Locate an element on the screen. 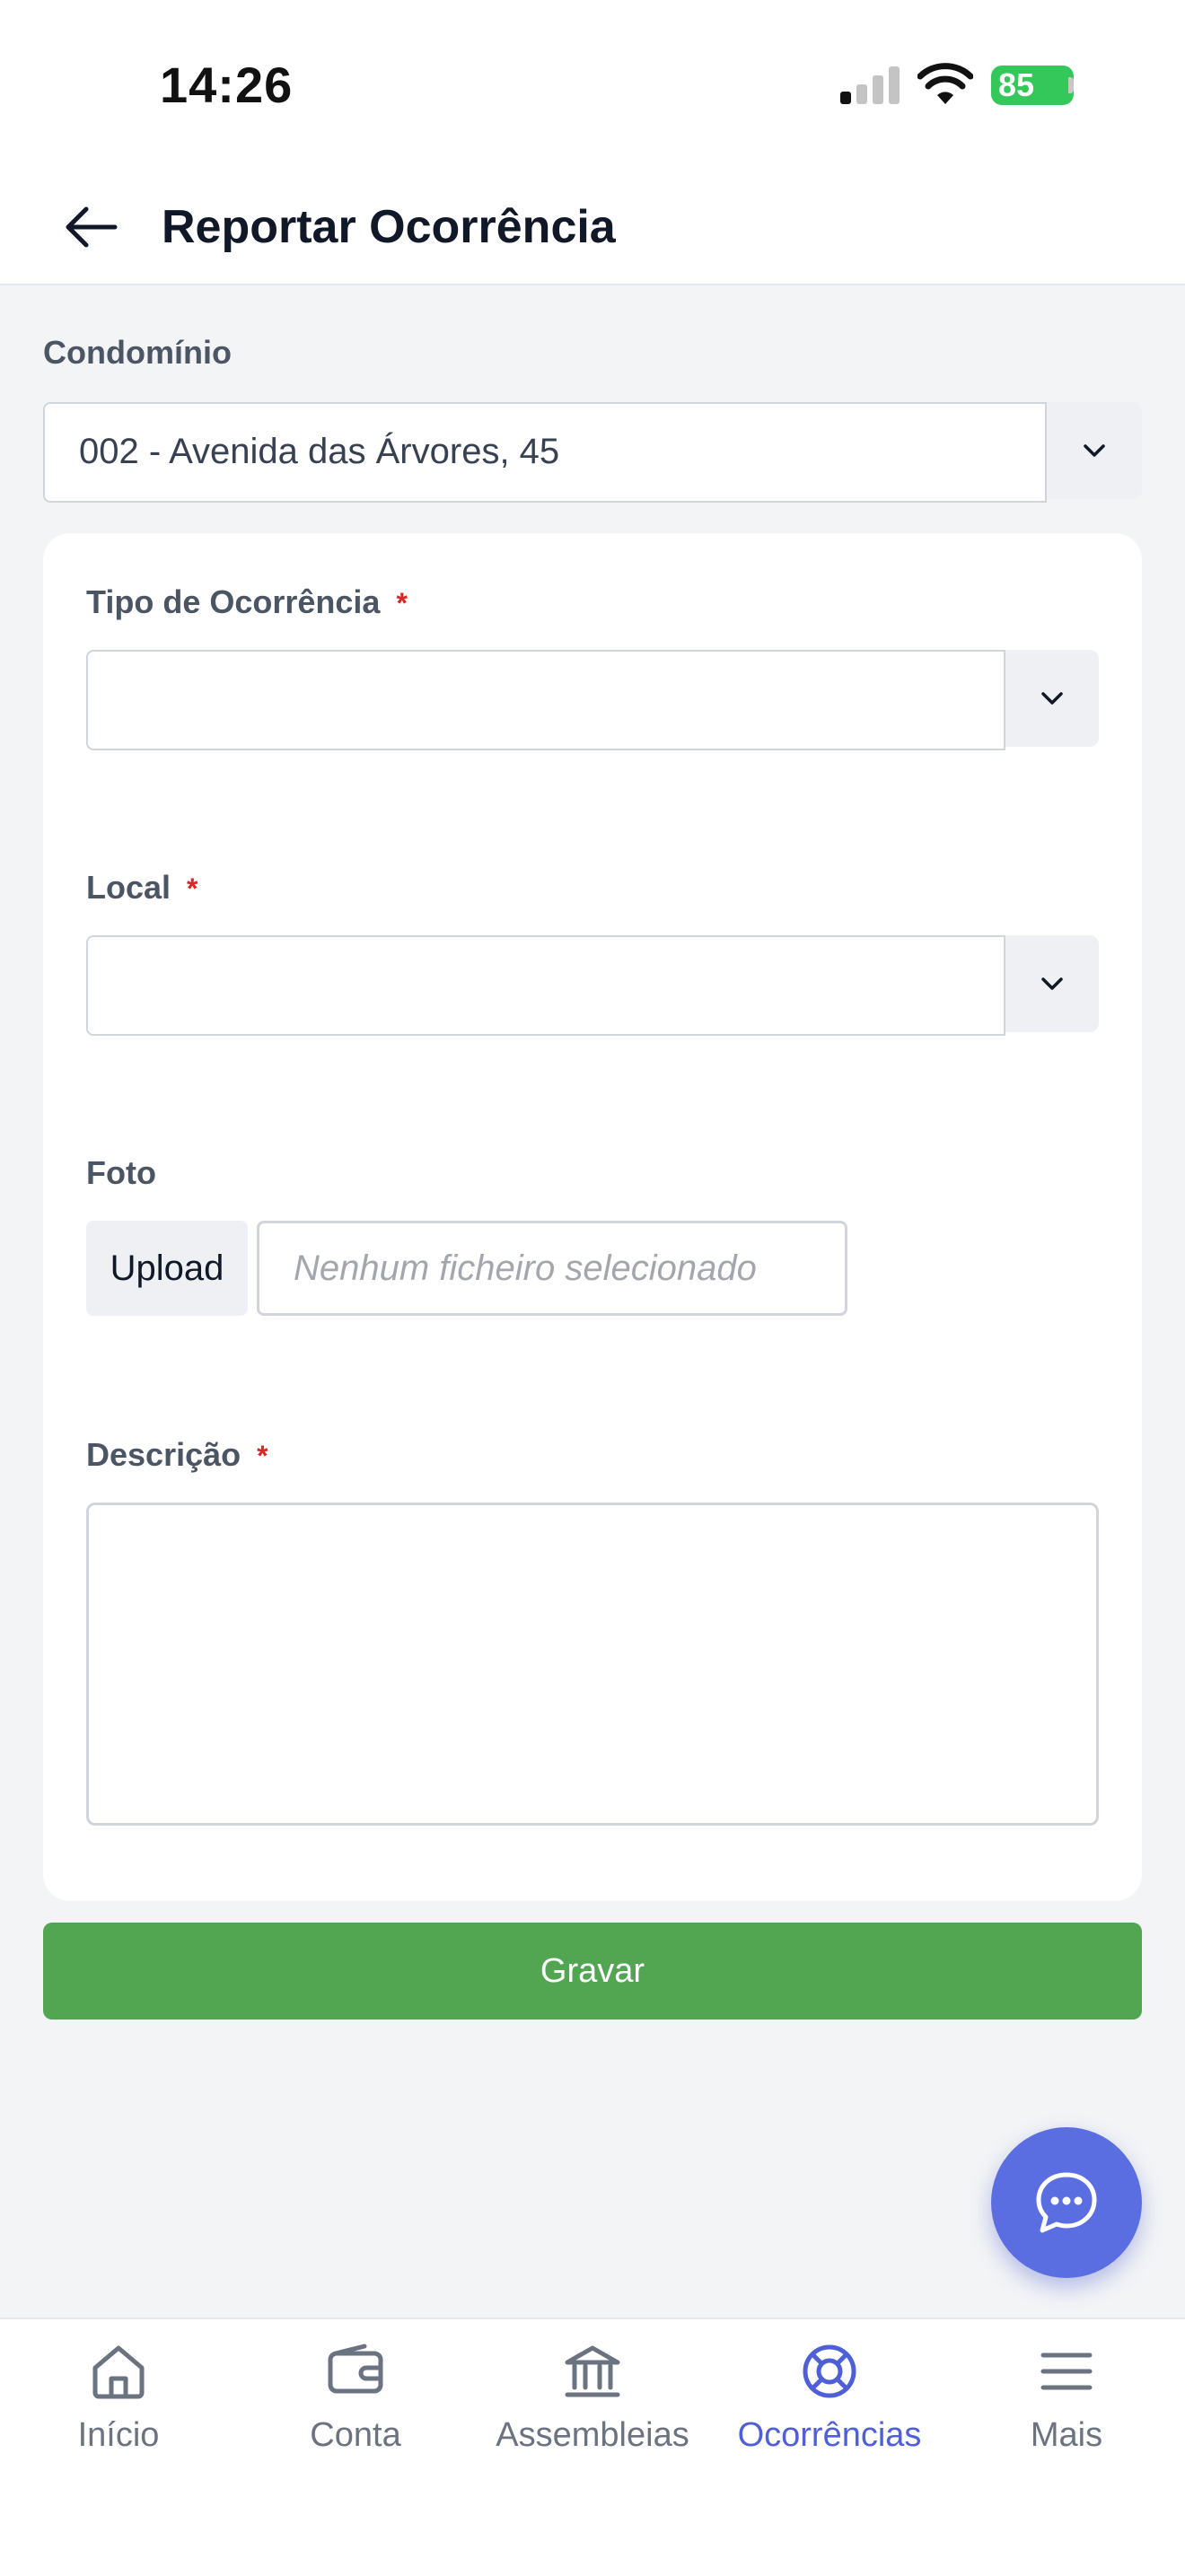 Image resolution: width=1185 pixels, height=2576 pixels. page-title: Reportar Ocorrência is located at coordinates (389, 227).